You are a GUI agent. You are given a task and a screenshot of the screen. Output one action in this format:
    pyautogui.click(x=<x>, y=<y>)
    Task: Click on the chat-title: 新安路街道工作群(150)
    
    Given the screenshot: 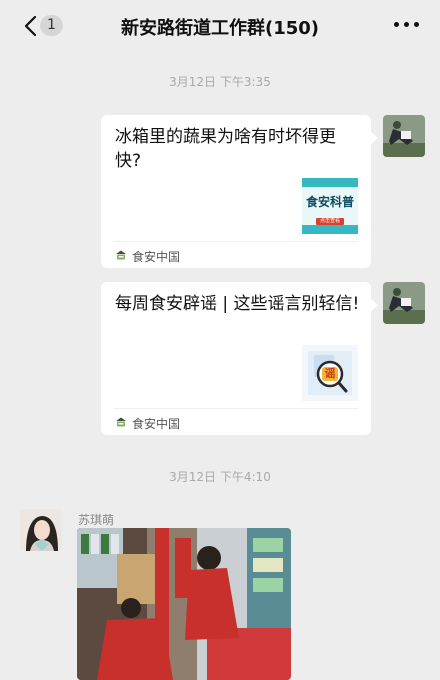 What is the action you would take?
    pyautogui.click(x=220, y=28)
    